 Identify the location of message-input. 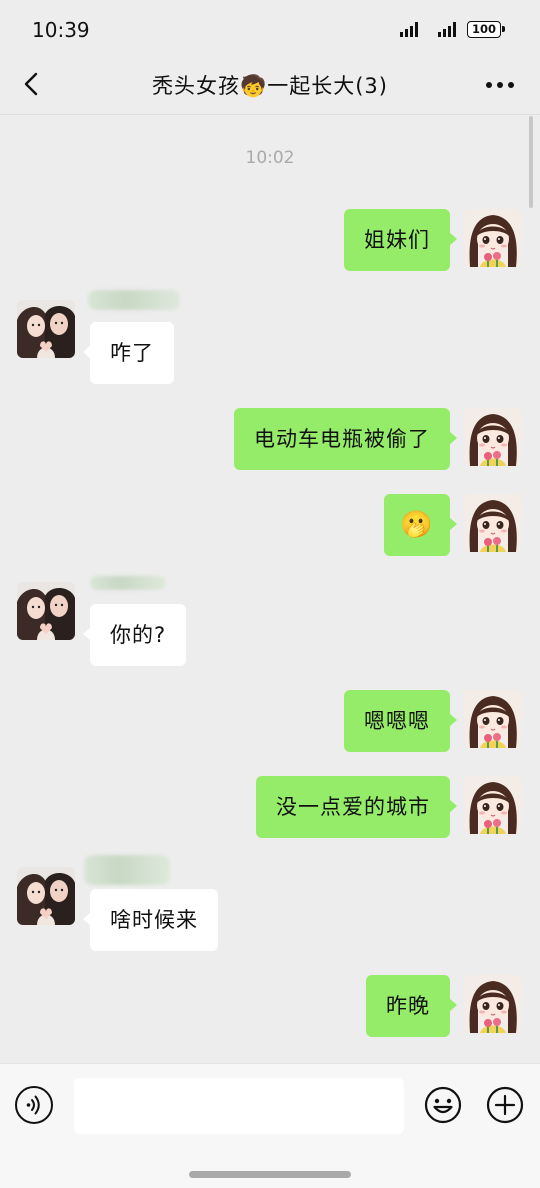
(239, 1106).